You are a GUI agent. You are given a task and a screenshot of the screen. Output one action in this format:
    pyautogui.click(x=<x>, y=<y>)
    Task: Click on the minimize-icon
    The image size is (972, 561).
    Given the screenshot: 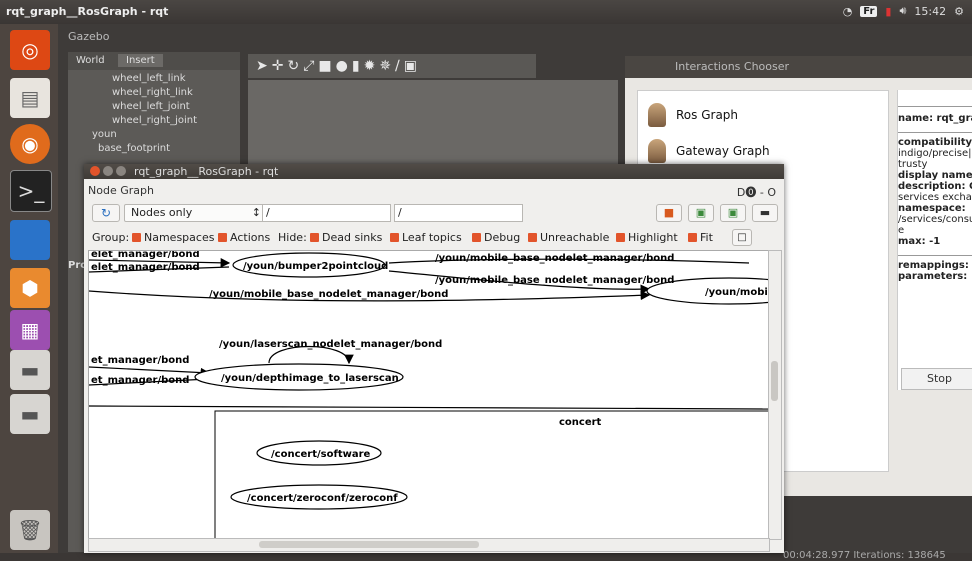 What is the action you would take?
    pyautogui.click(x=108, y=171)
    